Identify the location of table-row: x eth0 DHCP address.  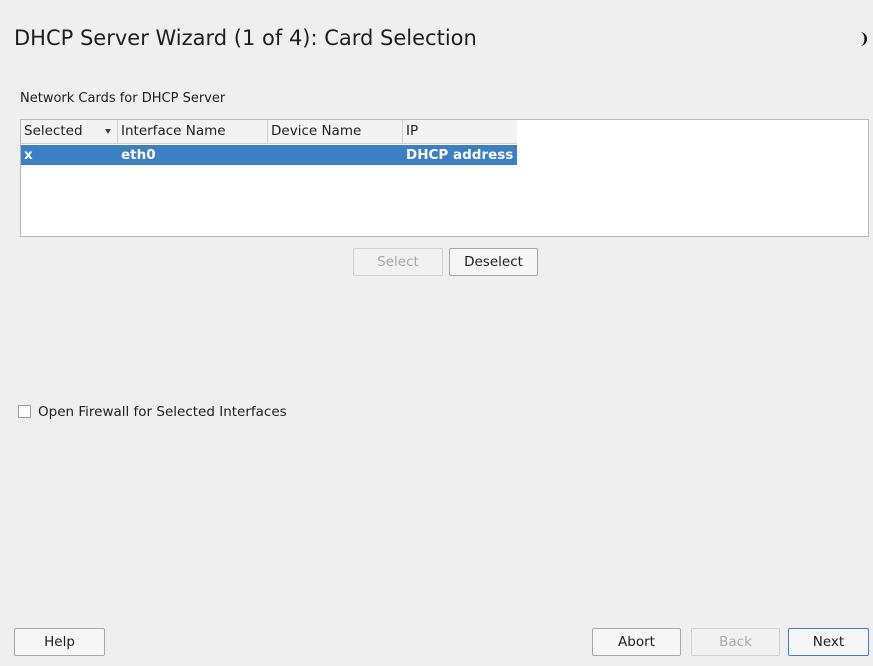
(269, 155).